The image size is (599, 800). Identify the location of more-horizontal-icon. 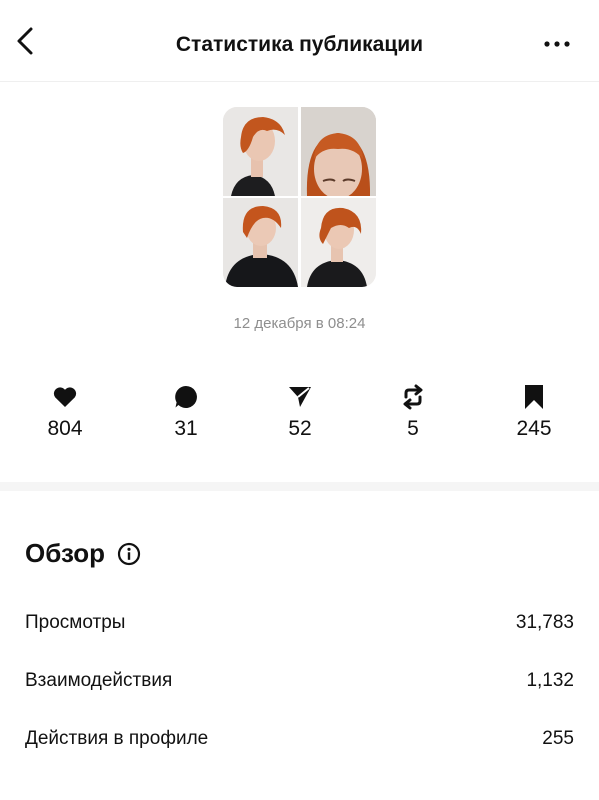
(557, 44).